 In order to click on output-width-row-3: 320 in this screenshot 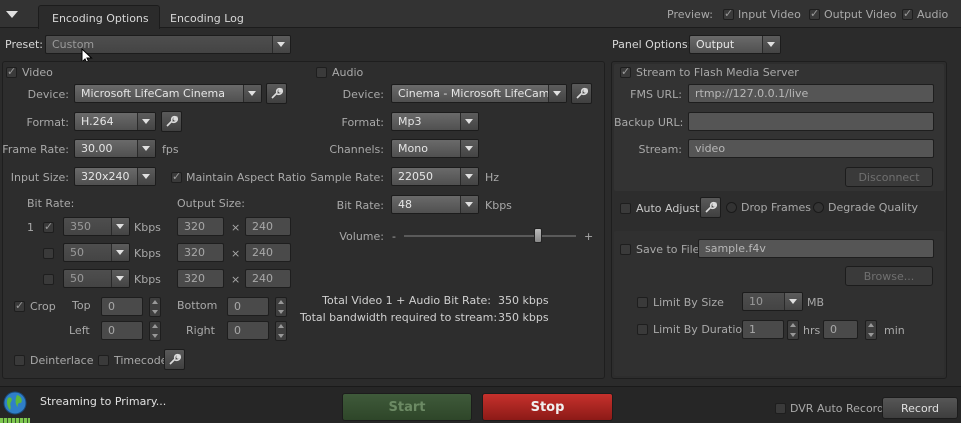, I will do `click(200, 278)`.